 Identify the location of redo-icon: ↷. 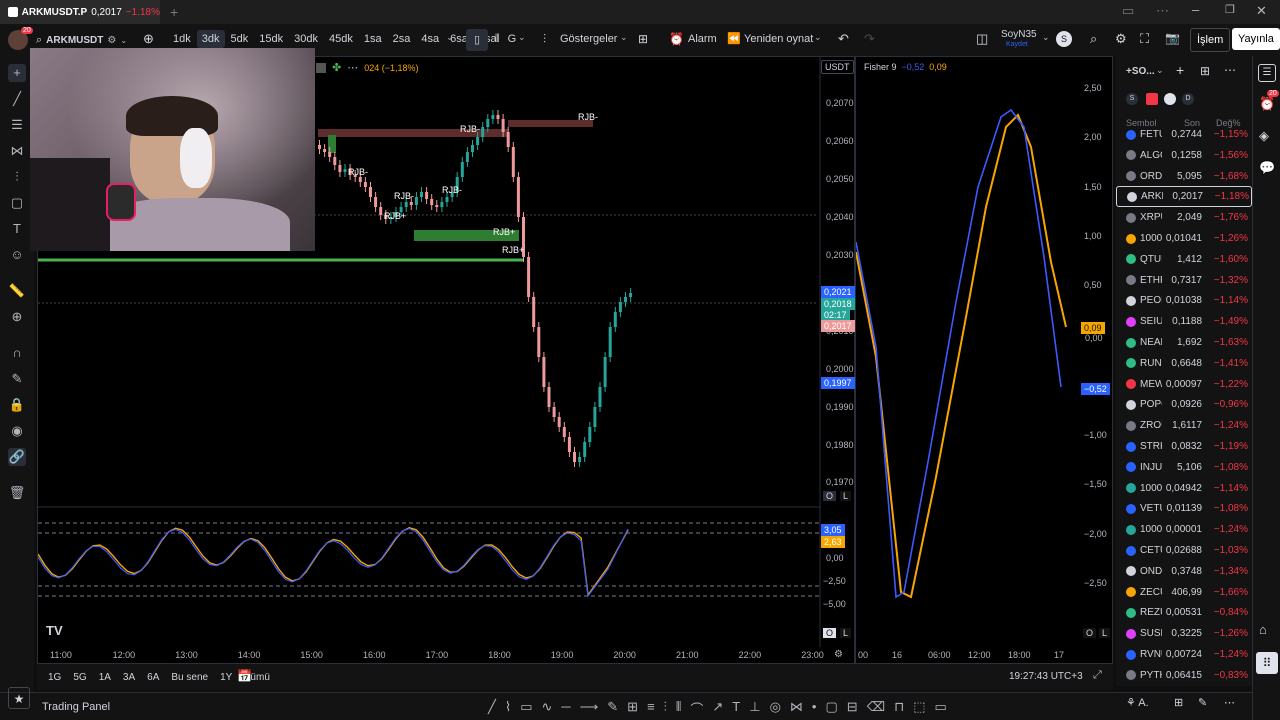
(869, 39).